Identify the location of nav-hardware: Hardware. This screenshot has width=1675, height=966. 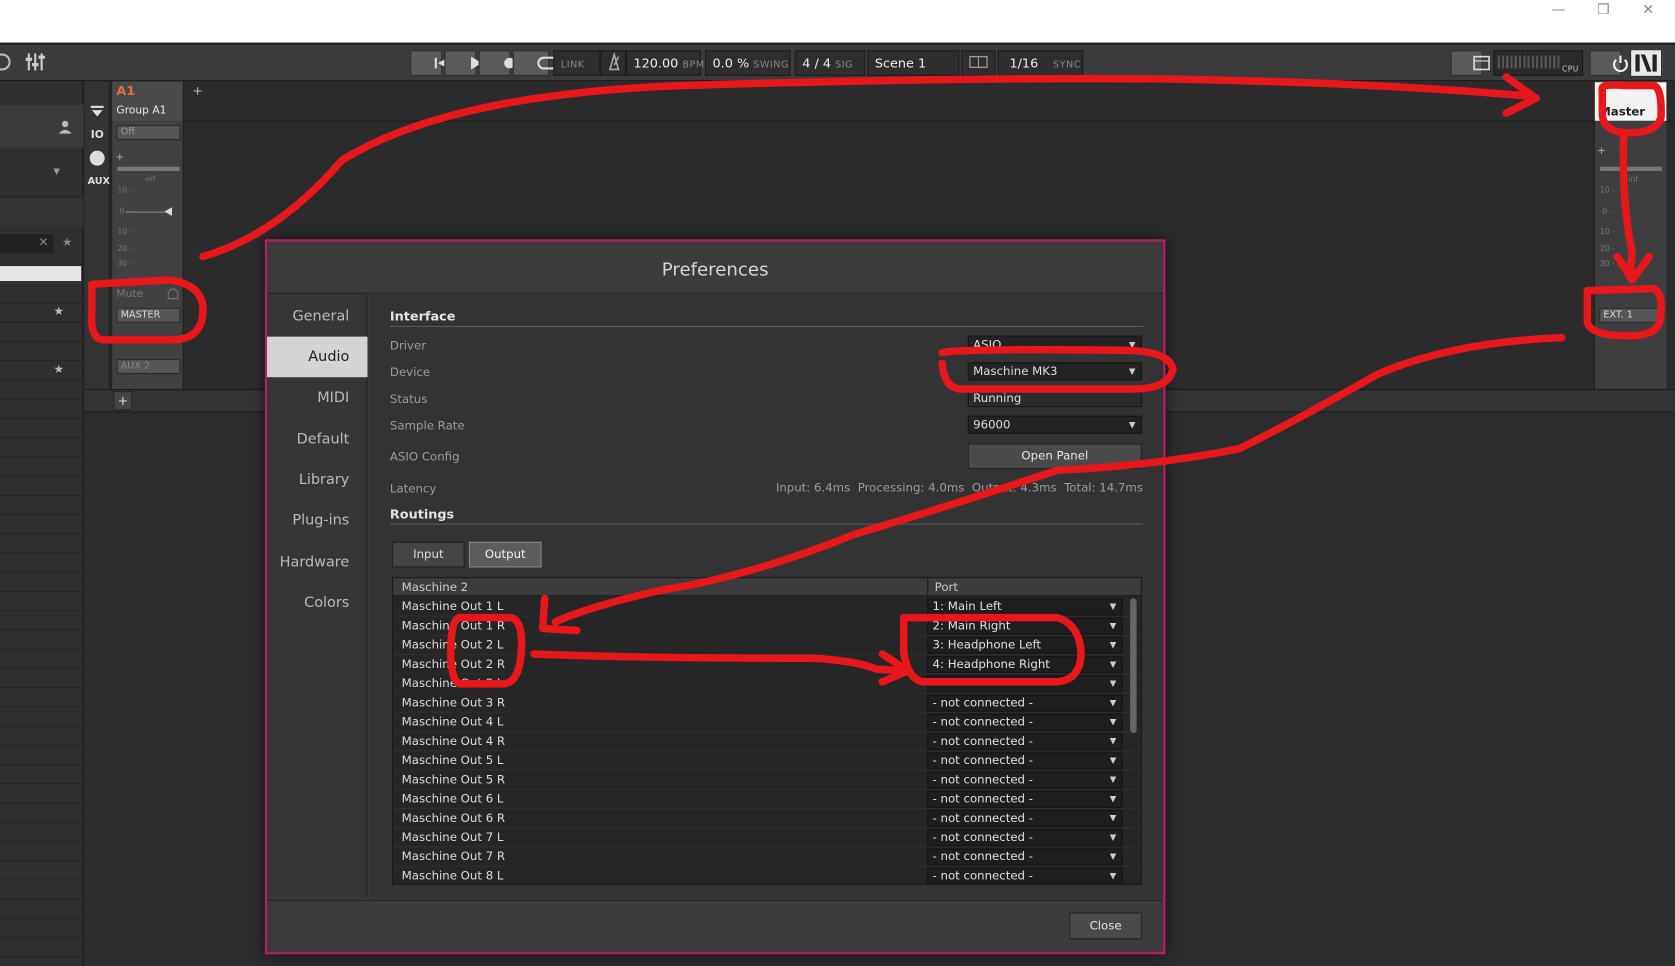
(317, 562).